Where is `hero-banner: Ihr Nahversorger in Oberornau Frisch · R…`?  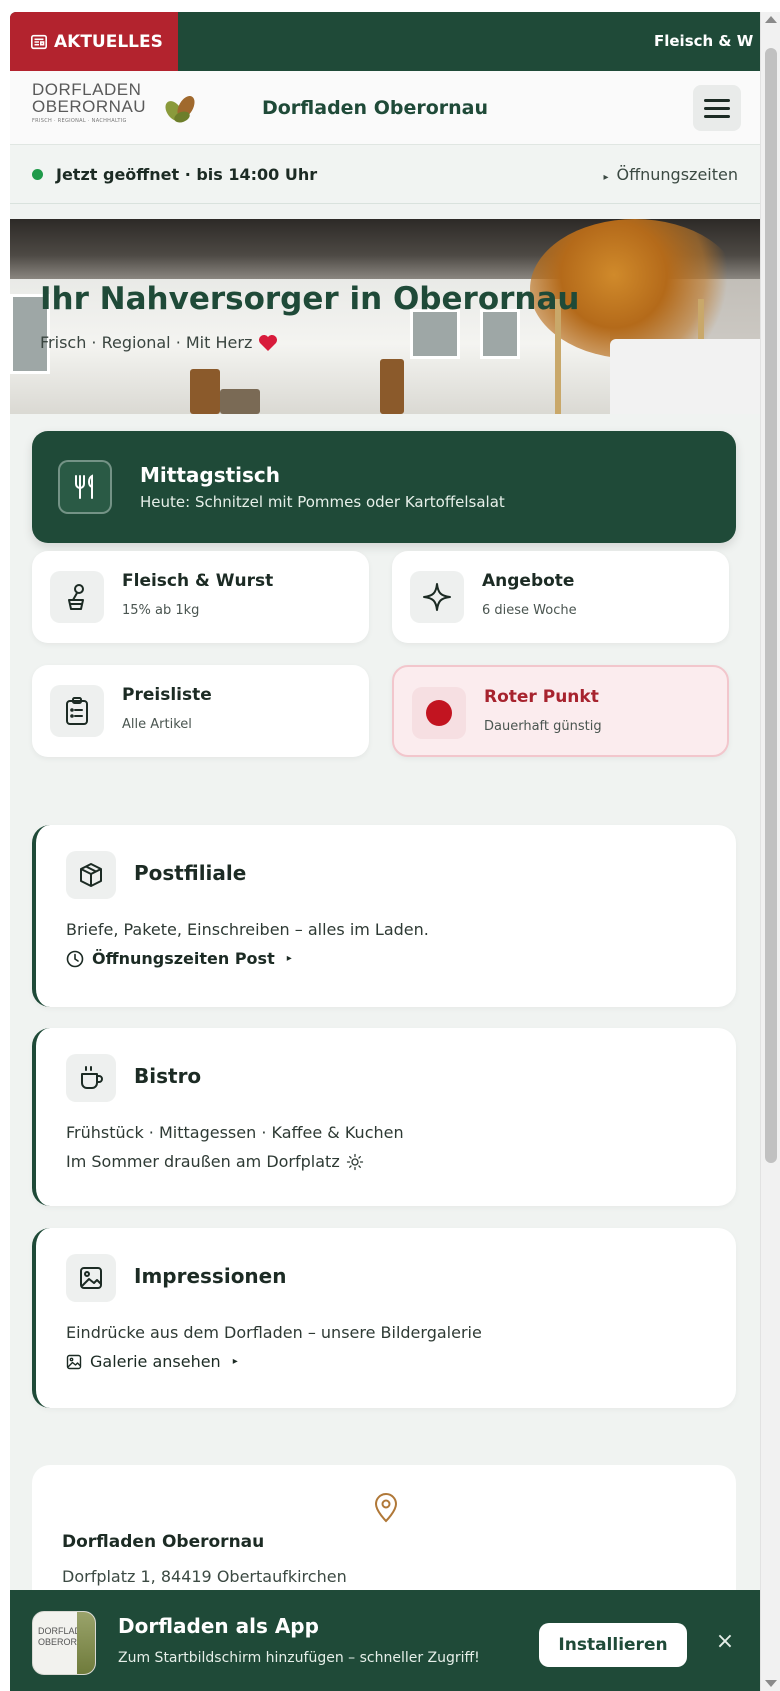 hero-banner: Ihr Nahversorger in Oberornau Frisch · R… is located at coordinates (385, 316).